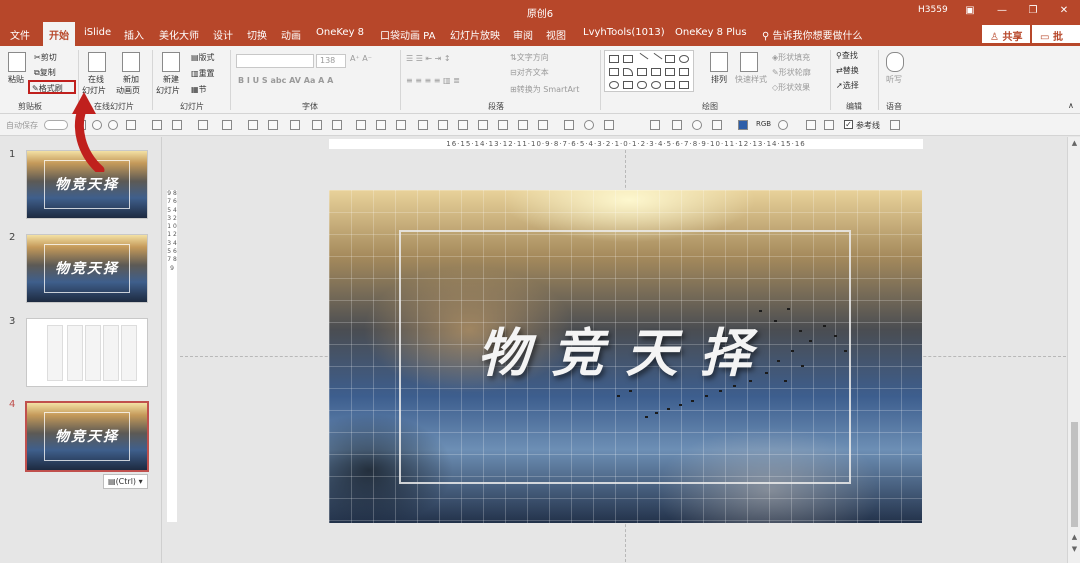 The image size is (1080, 563). What do you see at coordinates (711, 32) in the screenshot?
I see `tab-onekey8plus: OneKey 8 Plus` at bounding box center [711, 32].